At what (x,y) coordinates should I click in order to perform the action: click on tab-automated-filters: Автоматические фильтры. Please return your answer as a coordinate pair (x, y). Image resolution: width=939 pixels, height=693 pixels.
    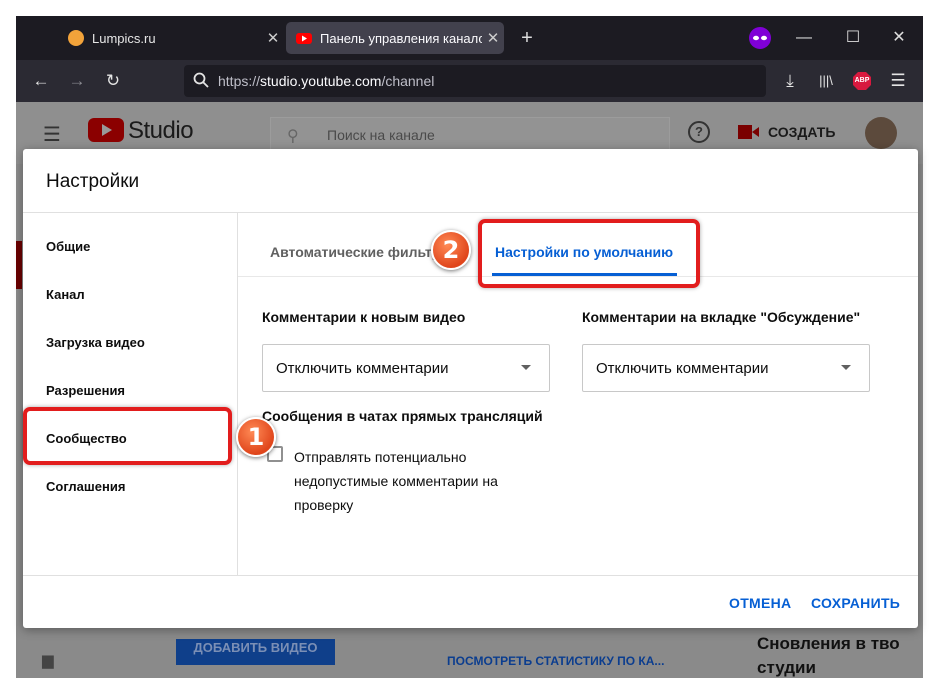
    Looking at the image, I should click on (353, 252).